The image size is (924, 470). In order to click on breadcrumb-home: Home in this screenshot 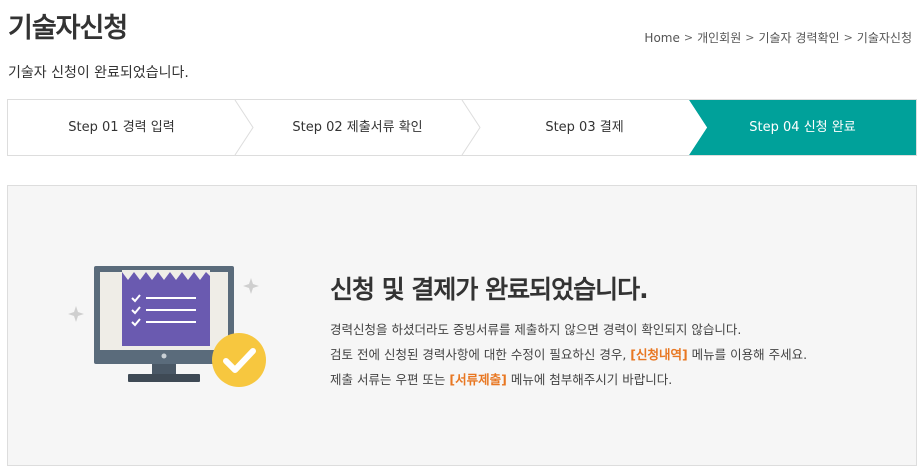, I will do `click(661, 38)`.